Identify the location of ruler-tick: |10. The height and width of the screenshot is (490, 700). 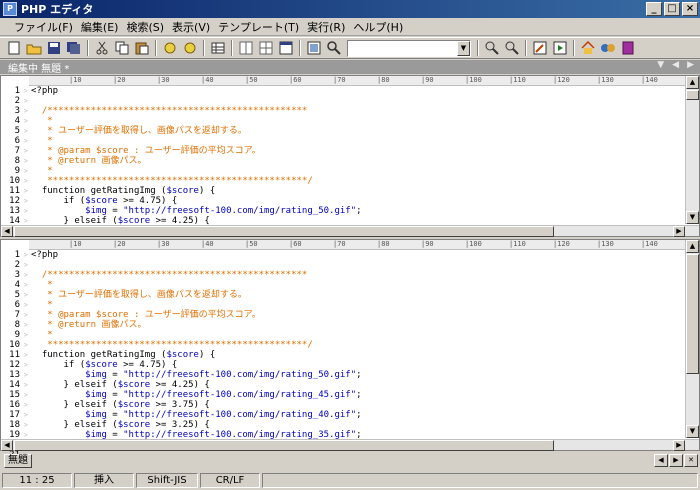
(75, 80).